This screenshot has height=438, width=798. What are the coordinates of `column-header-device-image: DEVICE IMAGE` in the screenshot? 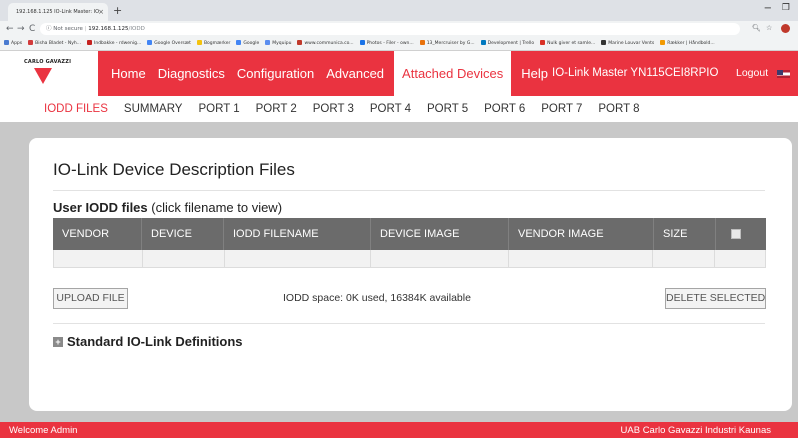 It's located at (440, 234).